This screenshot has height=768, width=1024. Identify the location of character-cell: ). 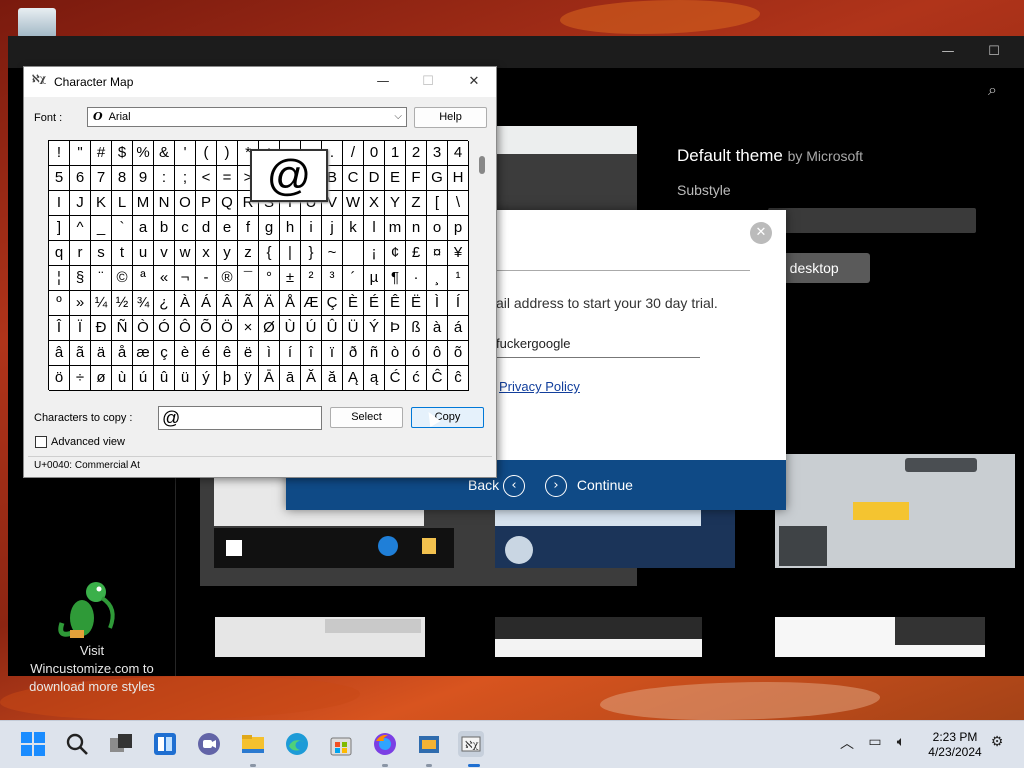
(227, 153).